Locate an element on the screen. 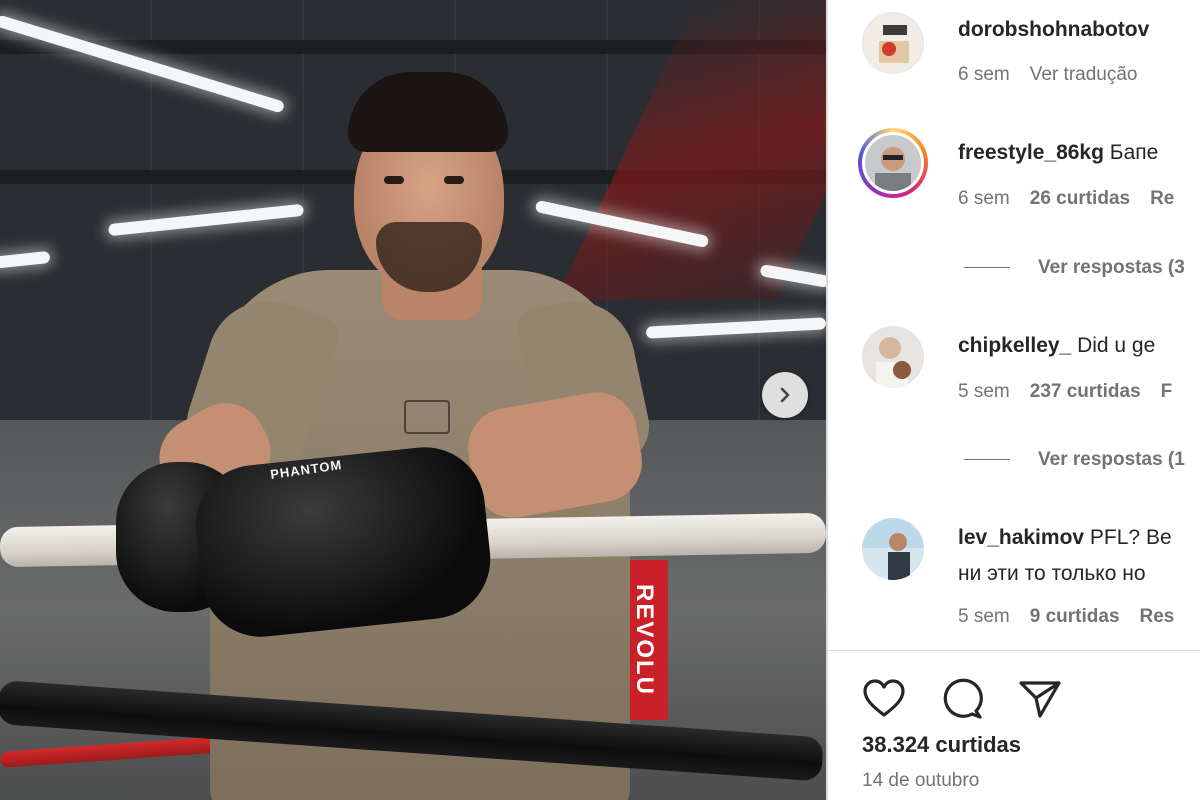 The image size is (1200, 800). comment-body: Did u ge is located at coordinates (1116, 345).